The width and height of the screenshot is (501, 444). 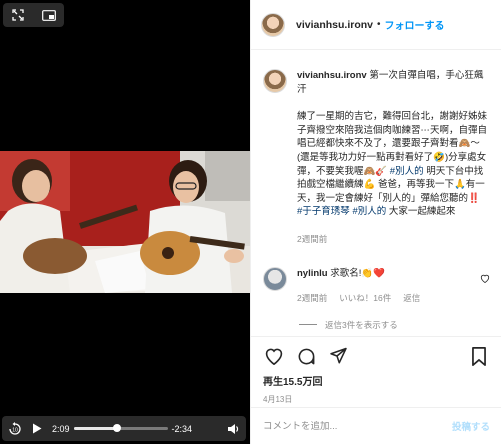 I want to click on add-comment-bar: 投稿する, so click(x=376, y=425).